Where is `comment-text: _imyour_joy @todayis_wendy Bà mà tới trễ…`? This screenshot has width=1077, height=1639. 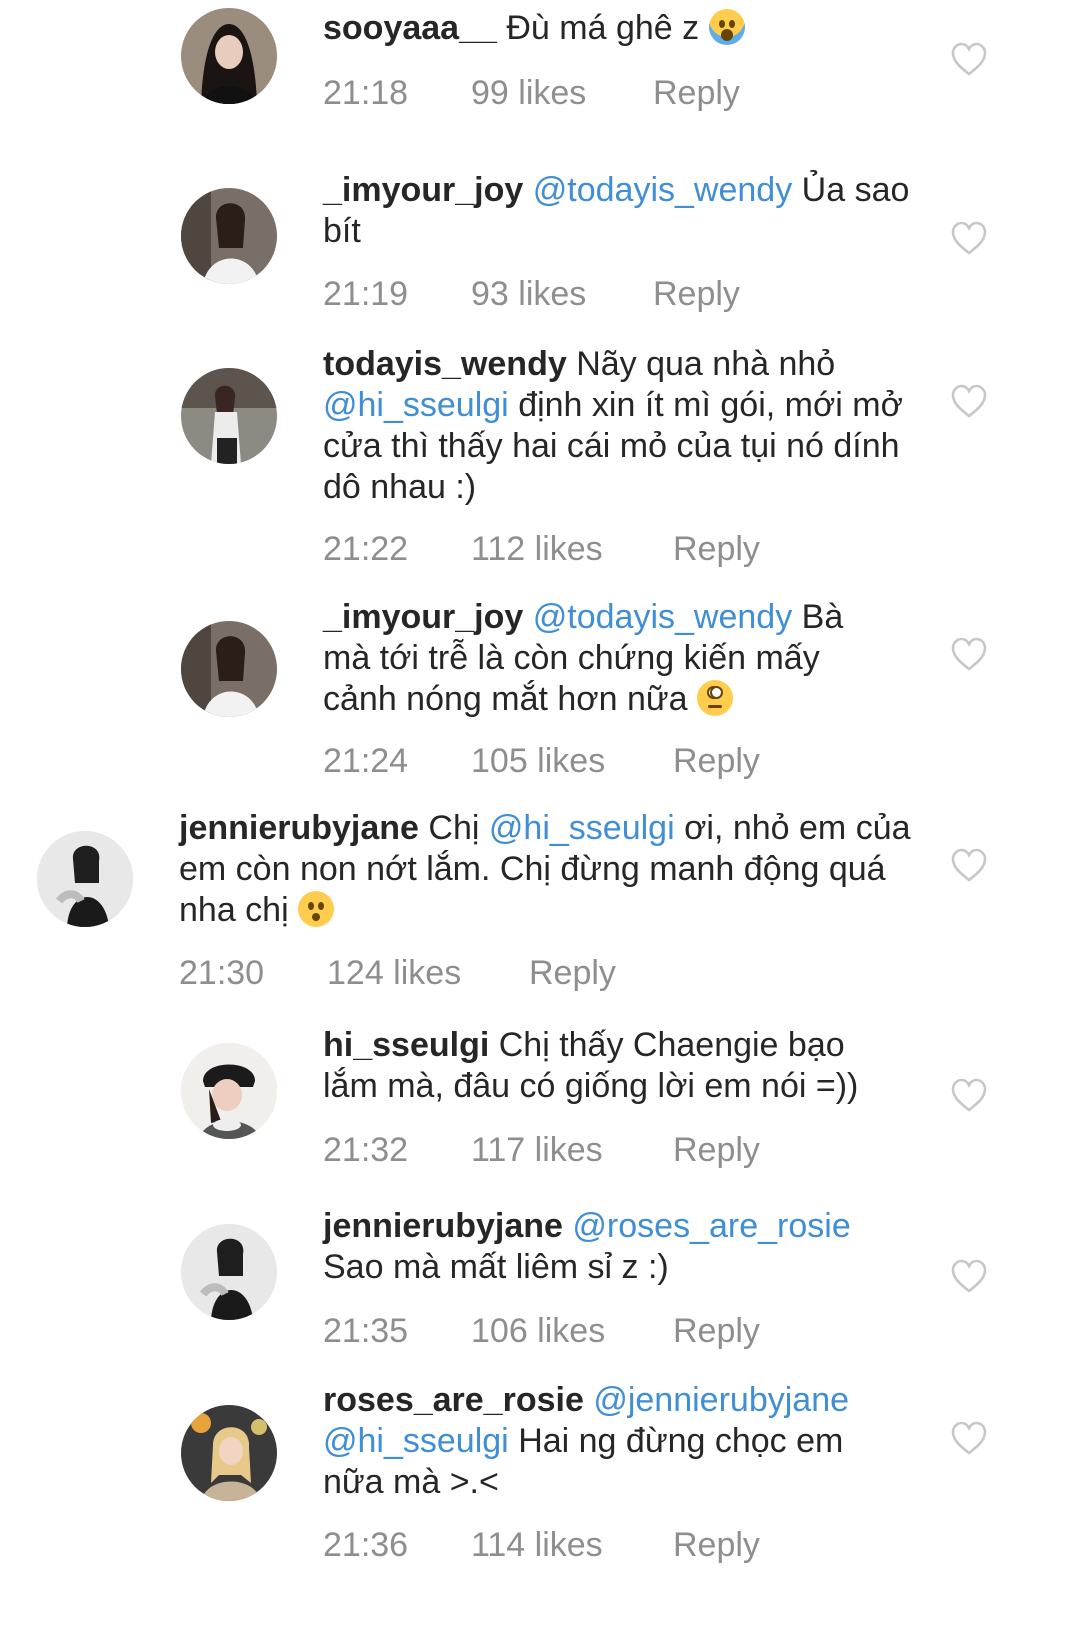
comment-text: _imyour_joy @todayis_wendy Bà mà tới trễ… is located at coordinates (603, 658).